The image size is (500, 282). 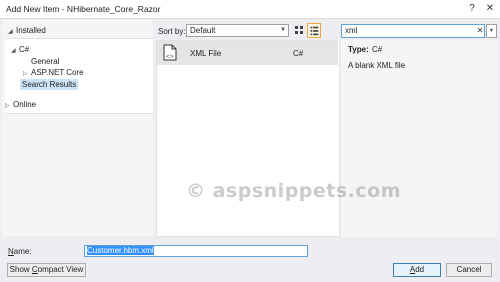 What do you see at coordinates (491, 31) in the screenshot?
I see `search-dropdown-button: ▾` at bounding box center [491, 31].